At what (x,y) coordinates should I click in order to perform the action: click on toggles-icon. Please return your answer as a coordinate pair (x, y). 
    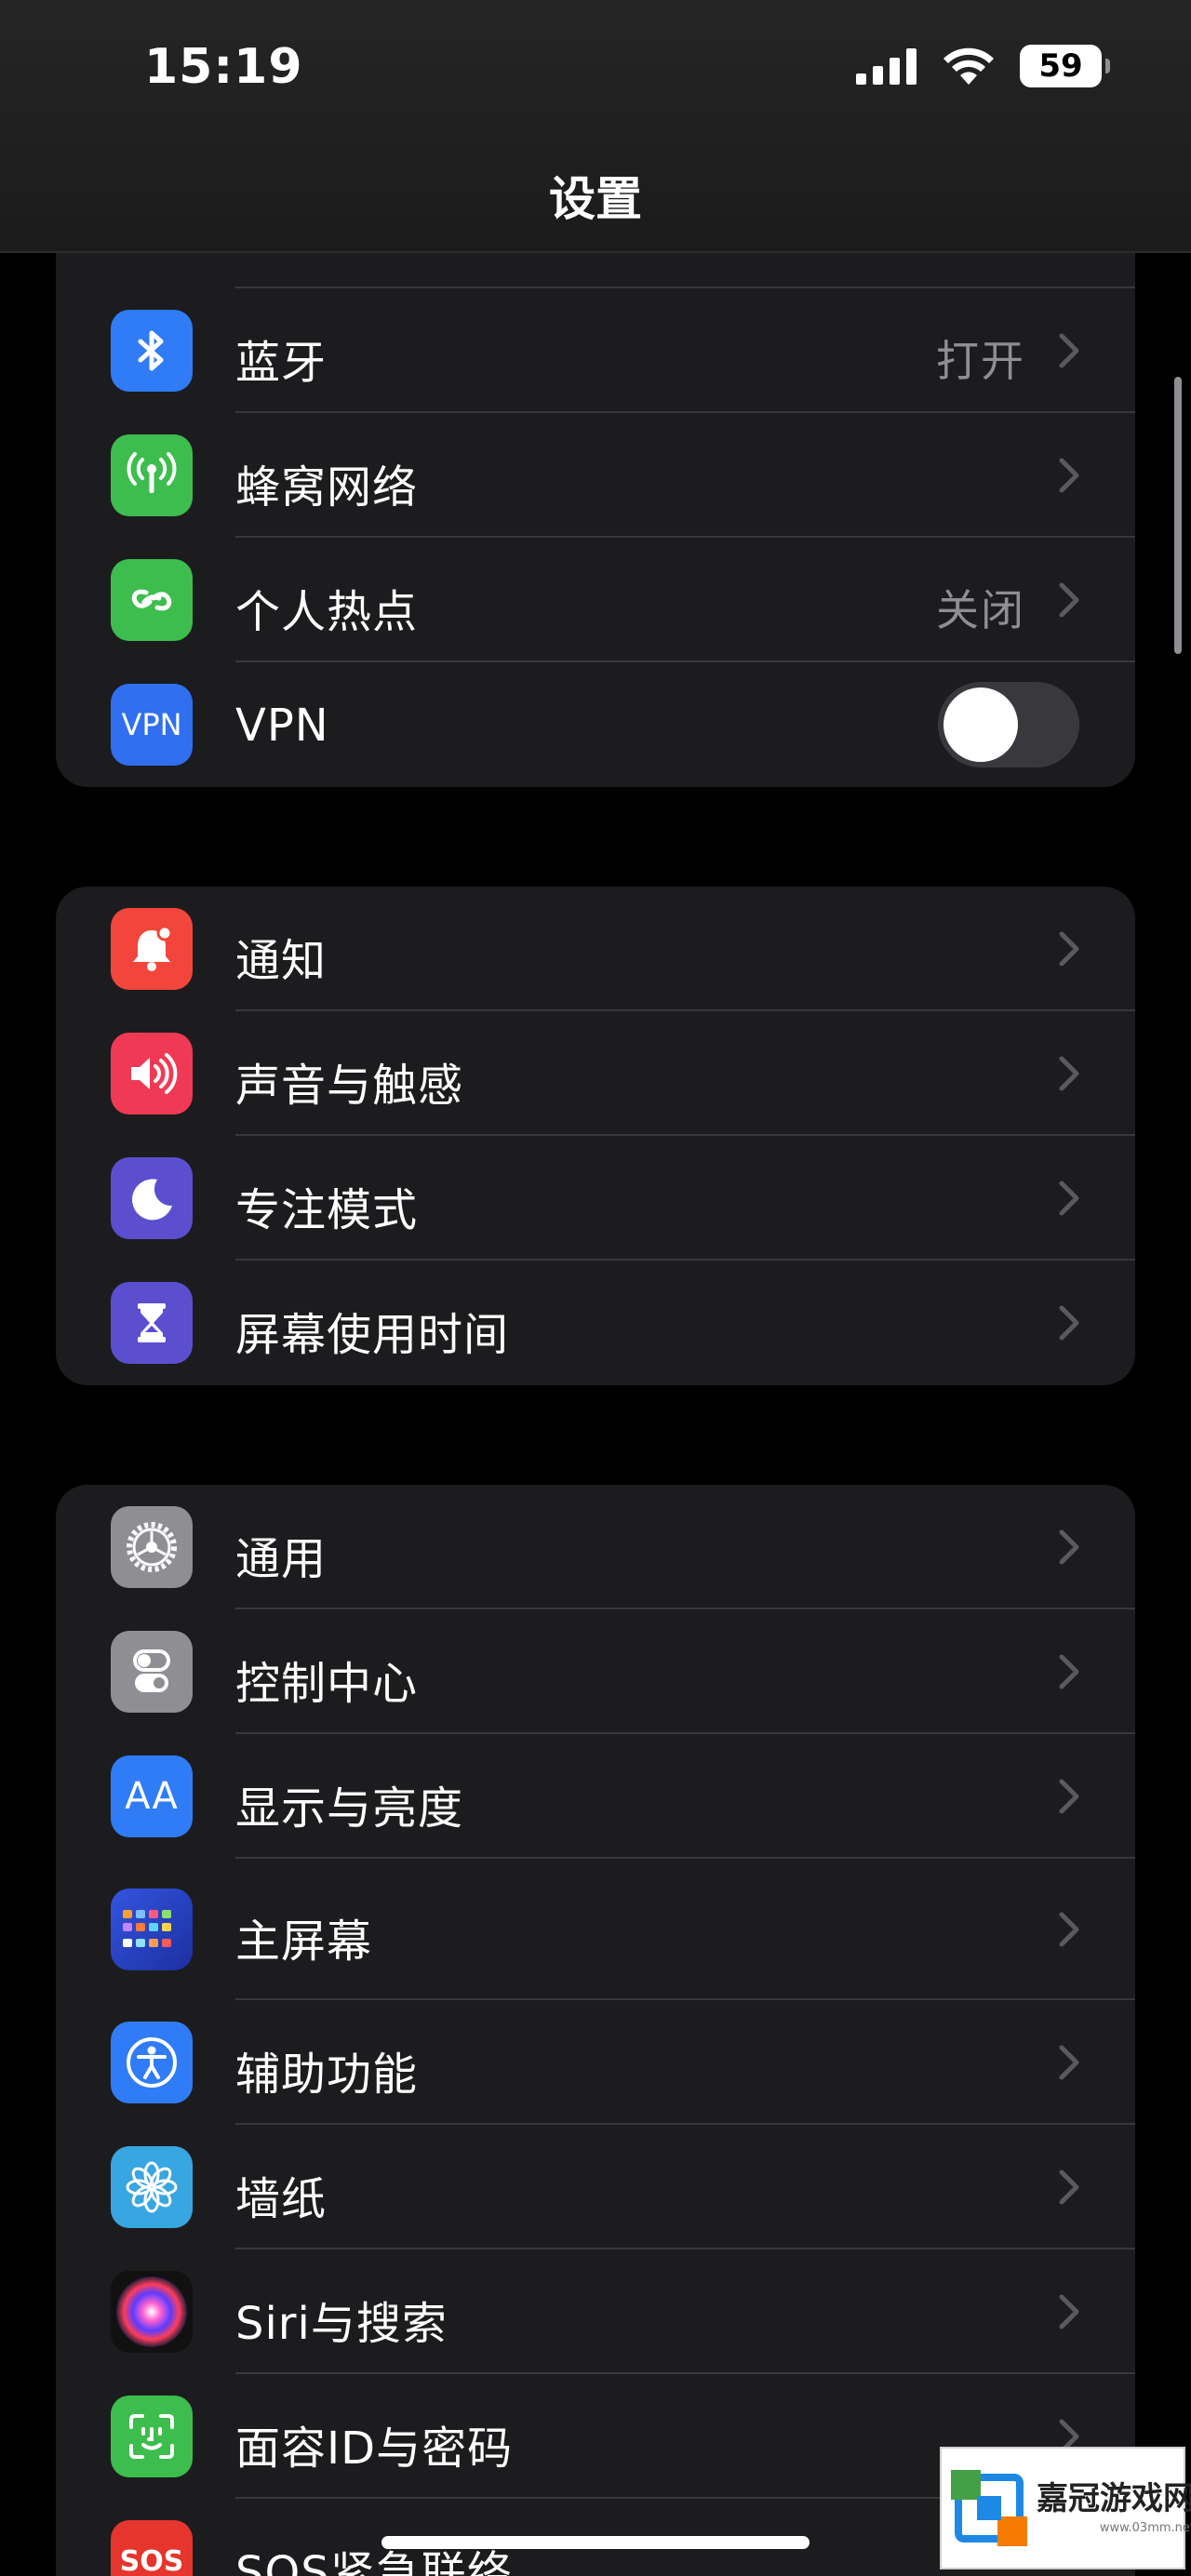
    Looking at the image, I should click on (152, 1672).